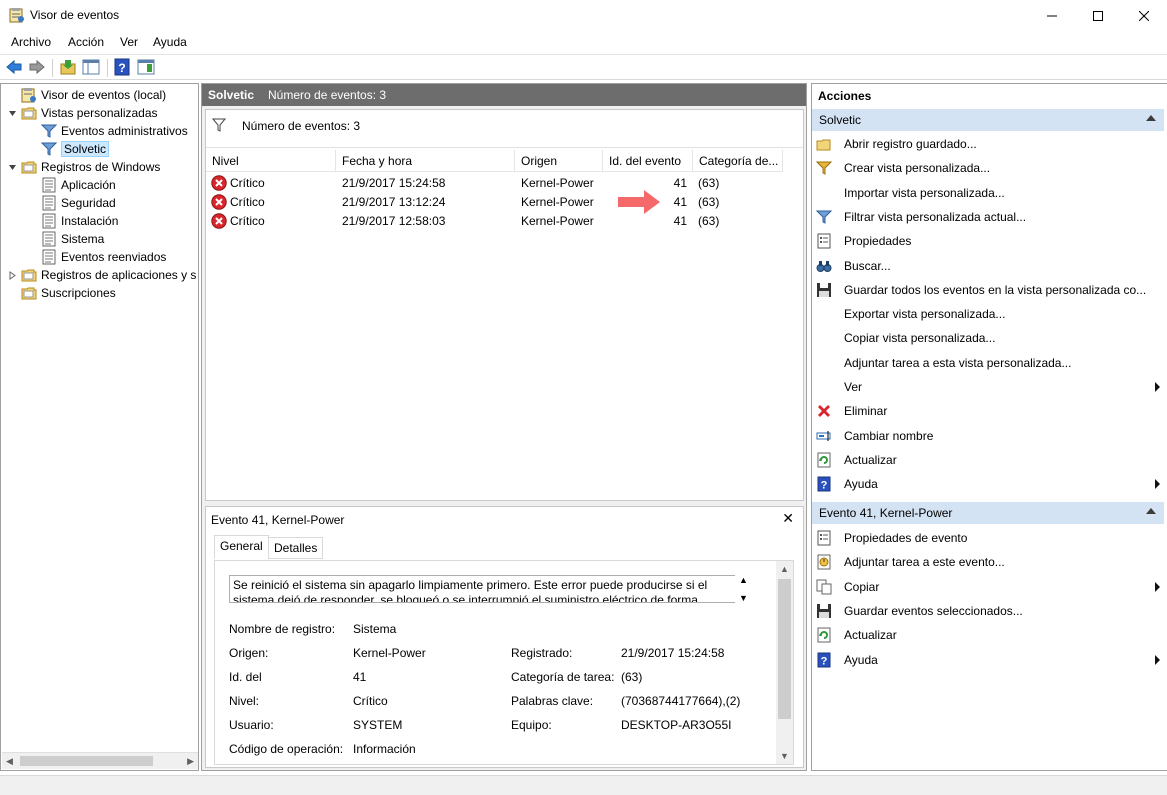  Describe the element at coordinates (9, 761) in the screenshot. I see `scroll-left-icon: ◀` at that location.